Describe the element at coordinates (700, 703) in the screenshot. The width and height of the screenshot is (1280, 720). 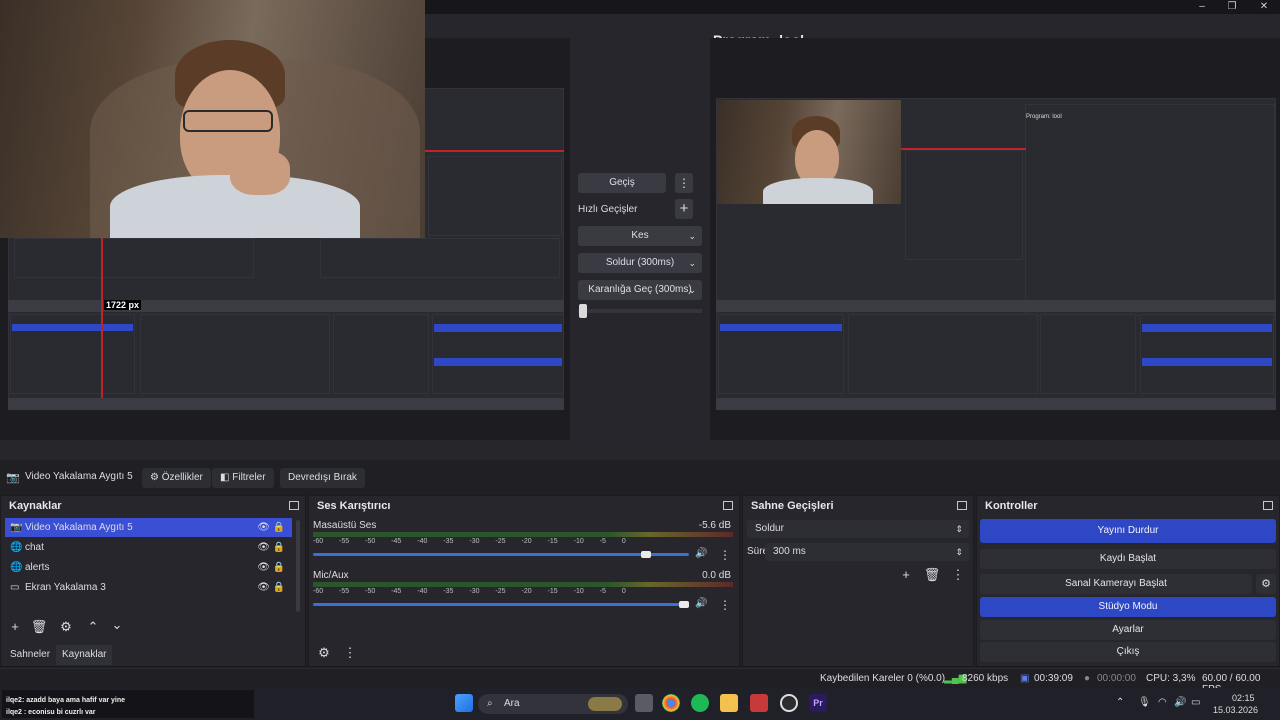
I see `spotify-icon` at that location.